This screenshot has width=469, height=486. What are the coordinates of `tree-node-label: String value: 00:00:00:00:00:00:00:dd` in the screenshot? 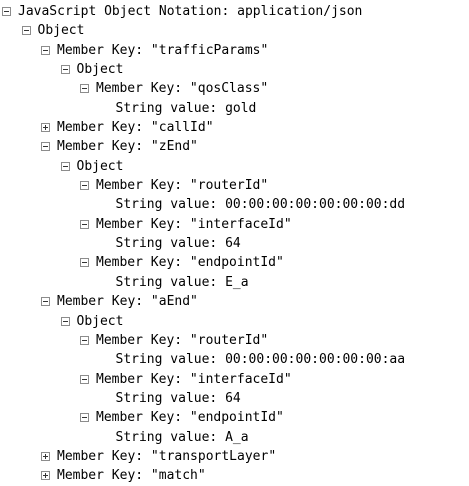 It's located at (260, 205).